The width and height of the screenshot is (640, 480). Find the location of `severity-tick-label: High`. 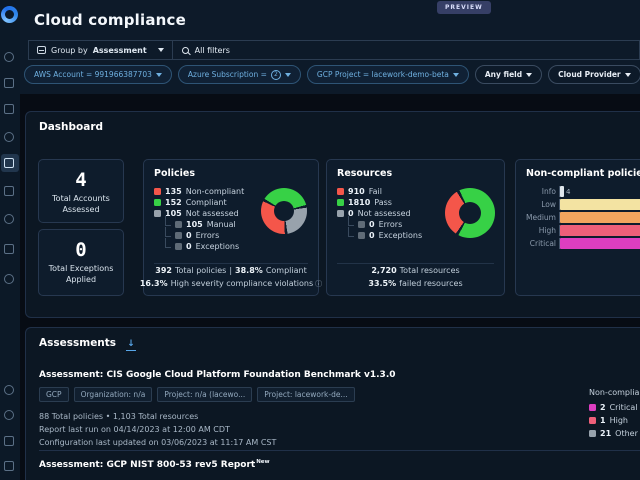

severity-tick-label: High is located at coordinates (547, 230).